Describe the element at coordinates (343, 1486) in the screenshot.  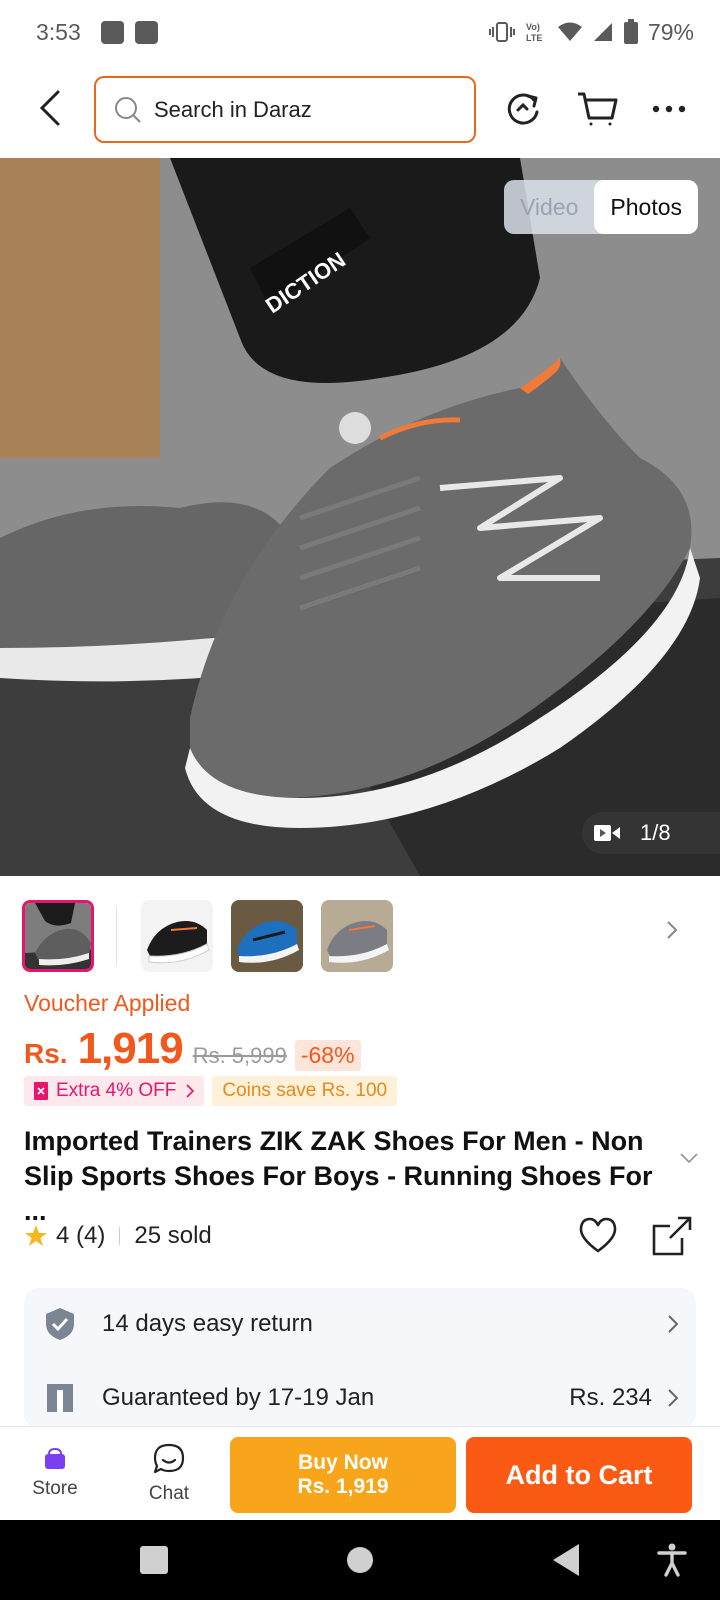
I see `buy-now-price: Rs. 1,919` at that location.